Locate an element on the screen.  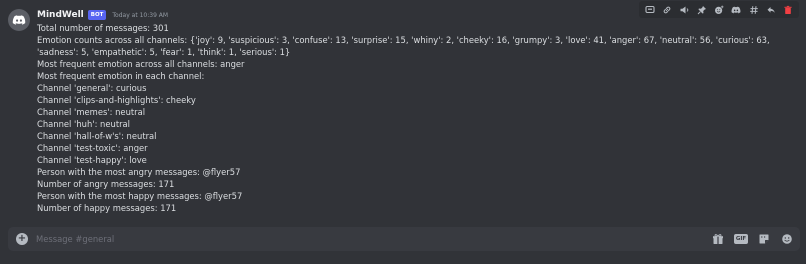
discord-logo-icon is located at coordinates (19, 20).